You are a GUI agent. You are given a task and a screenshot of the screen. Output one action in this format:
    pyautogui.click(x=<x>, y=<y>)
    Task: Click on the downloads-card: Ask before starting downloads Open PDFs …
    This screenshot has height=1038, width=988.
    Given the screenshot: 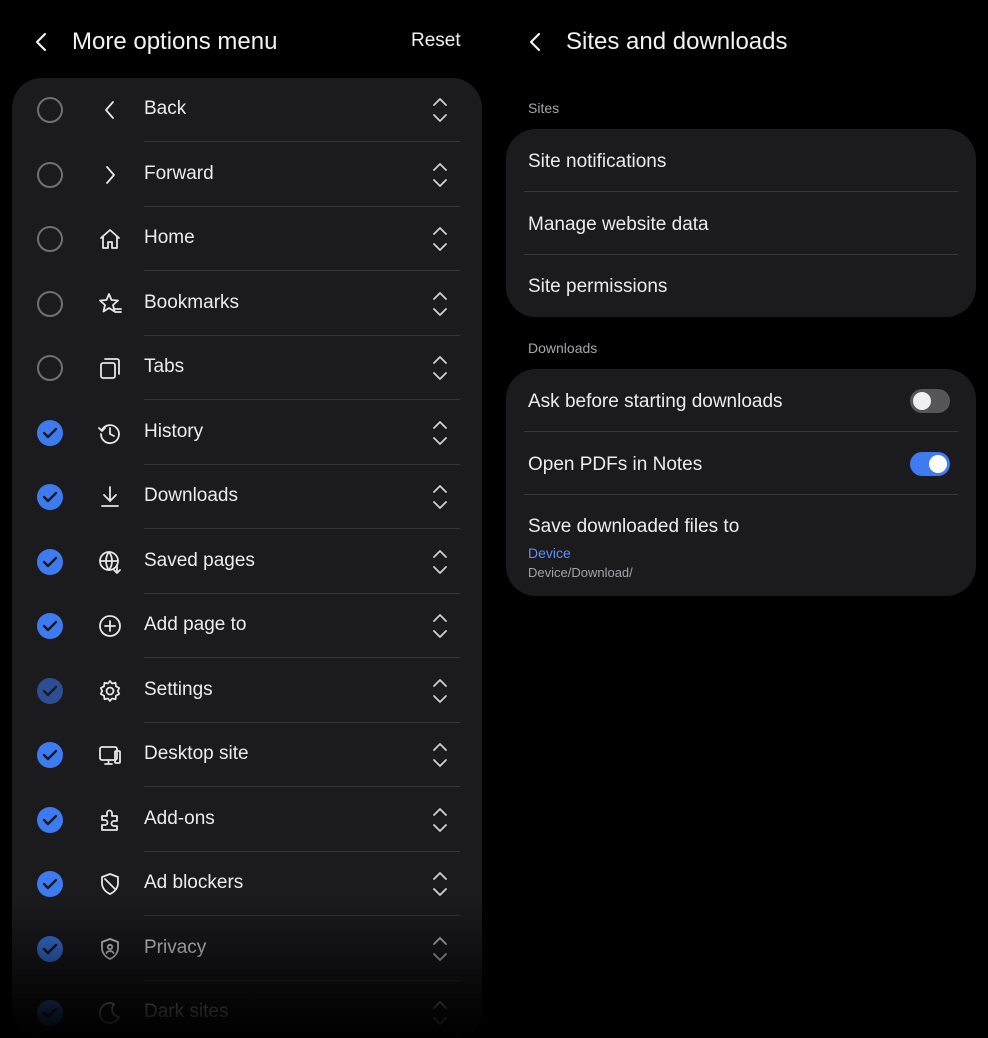 What is the action you would take?
    pyautogui.click(x=741, y=482)
    